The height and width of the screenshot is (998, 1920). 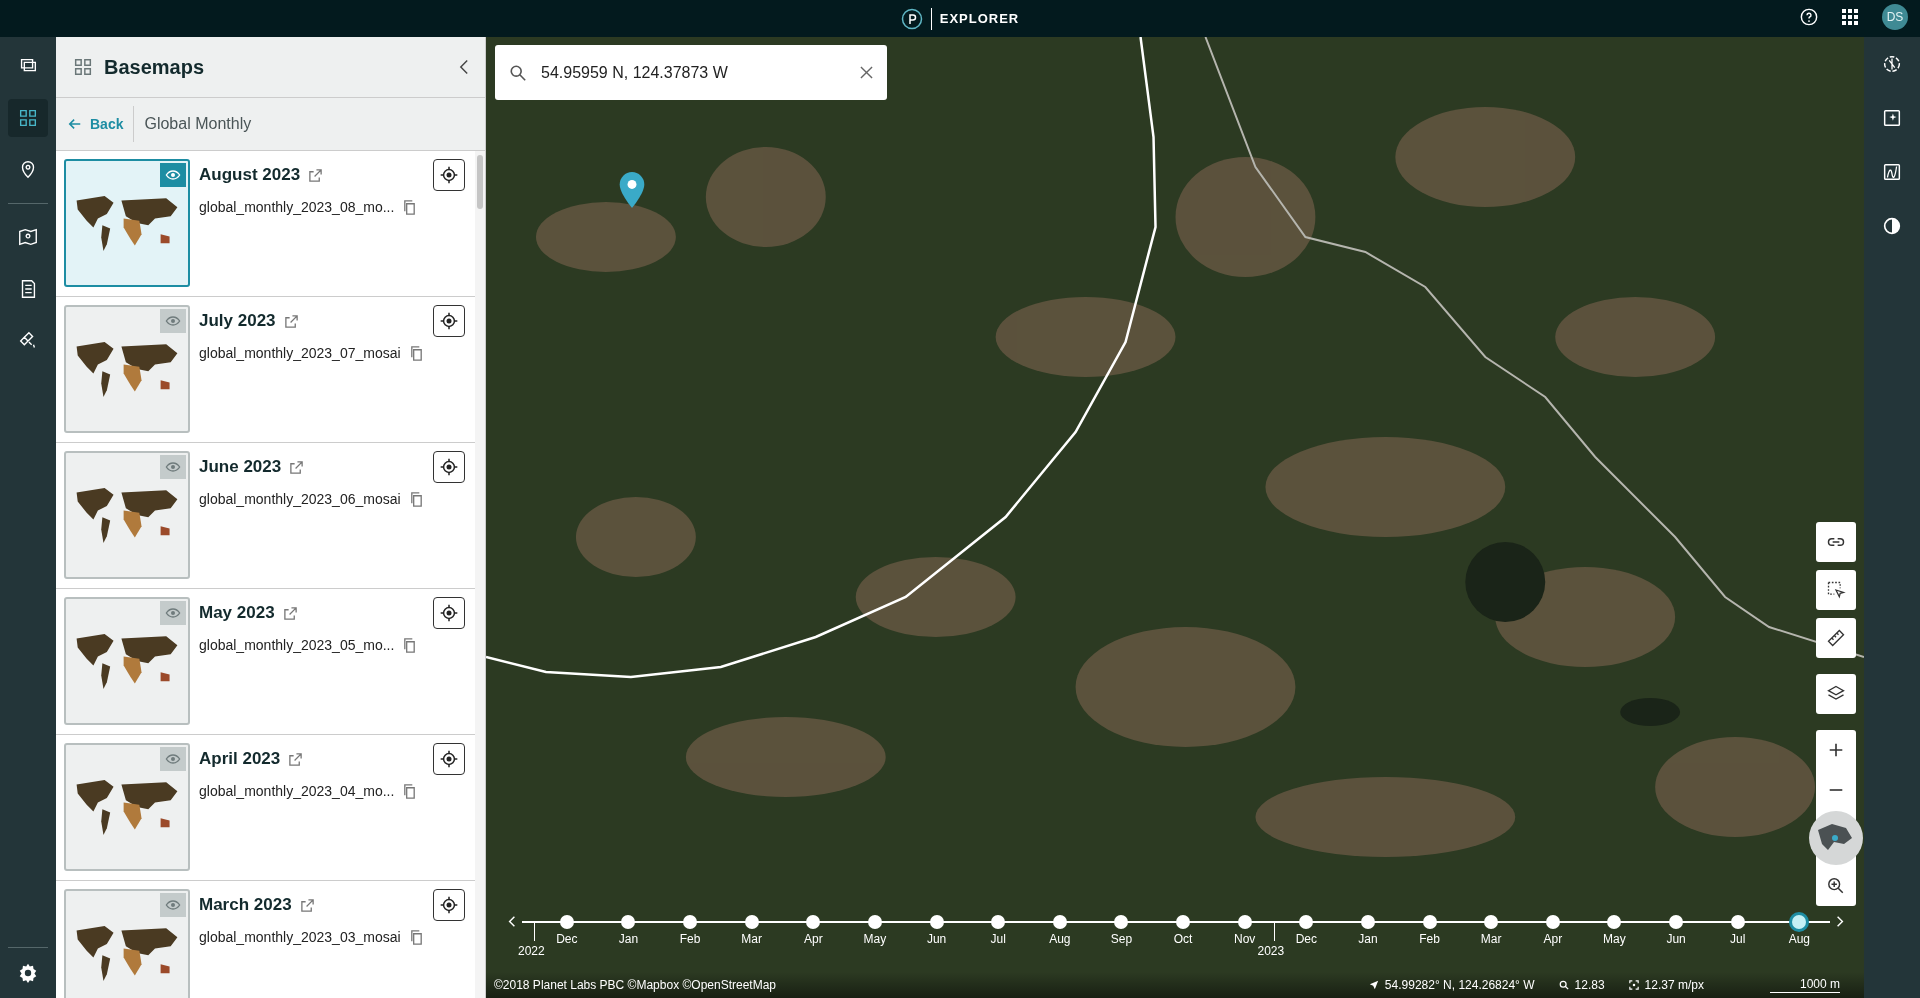 I want to click on area-select-button, so click(x=1836, y=590).